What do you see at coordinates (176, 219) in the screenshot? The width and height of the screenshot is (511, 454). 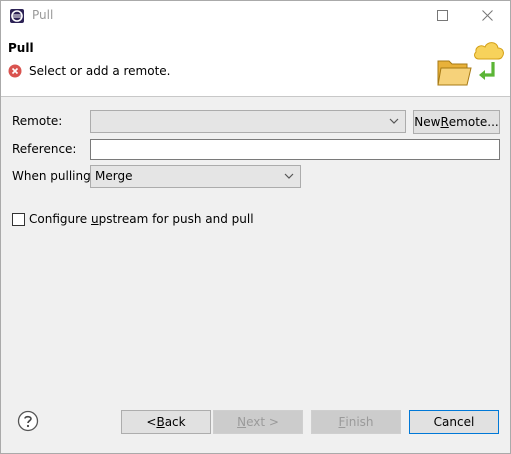 I see `configure-label-post: pstream for push and pull` at bounding box center [176, 219].